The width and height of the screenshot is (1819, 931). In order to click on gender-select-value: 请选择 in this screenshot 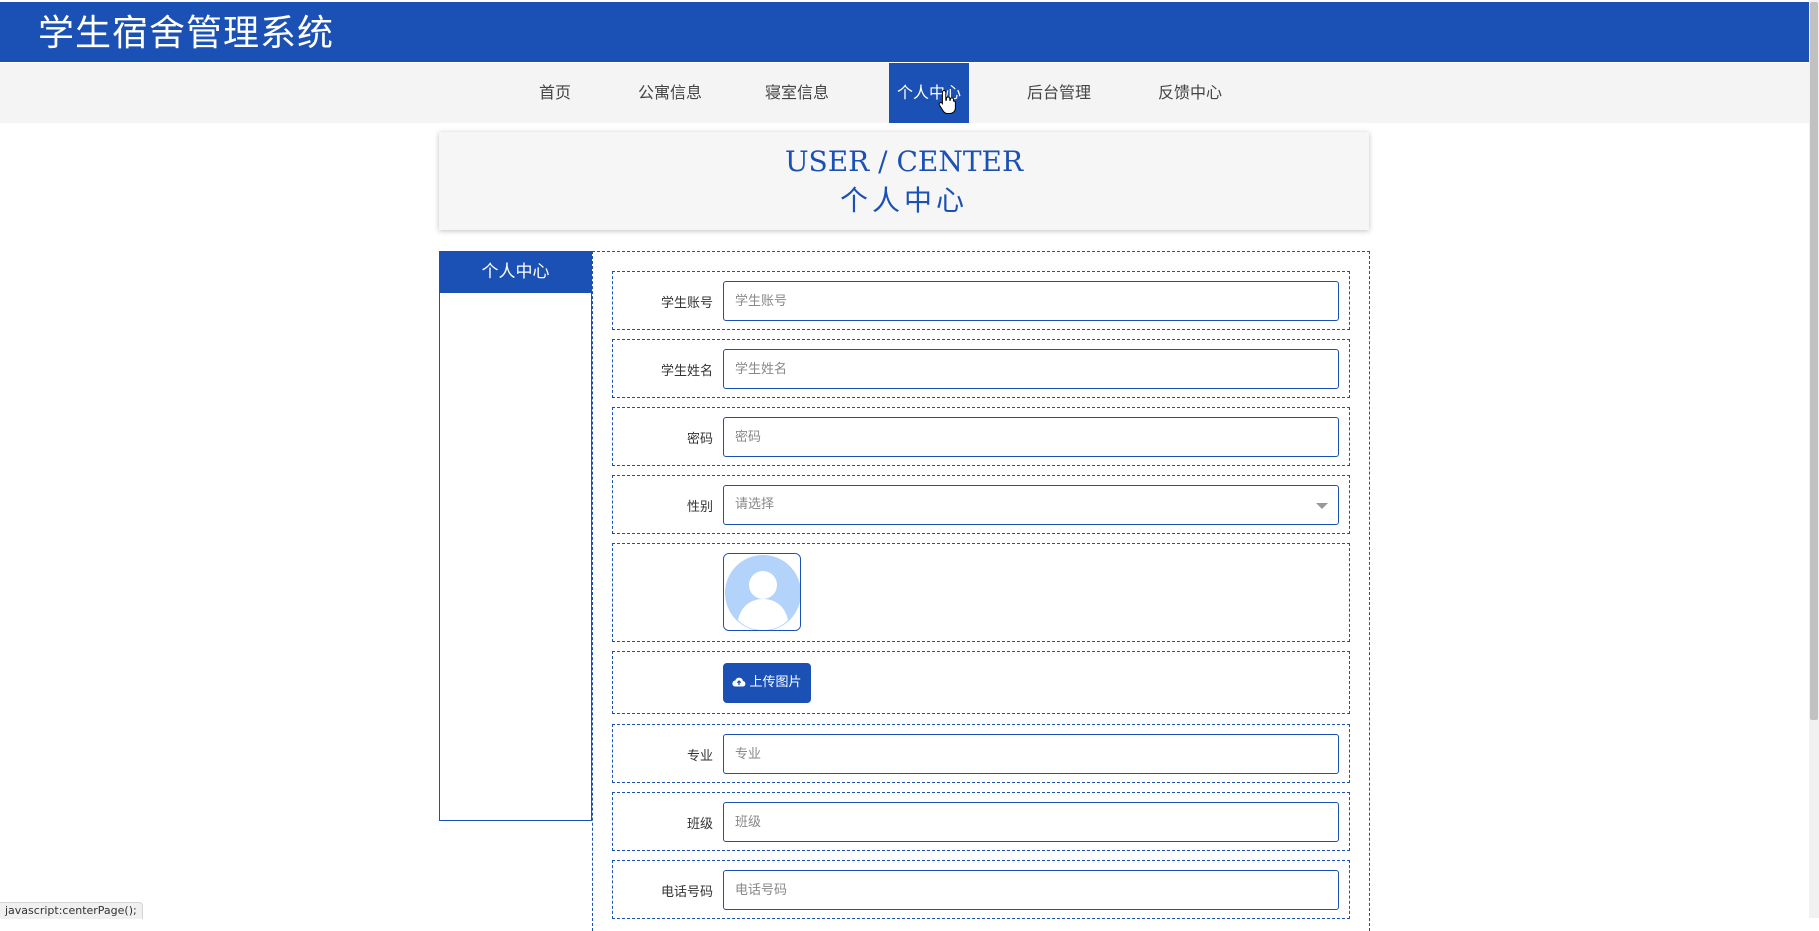, I will do `click(755, 504)`.